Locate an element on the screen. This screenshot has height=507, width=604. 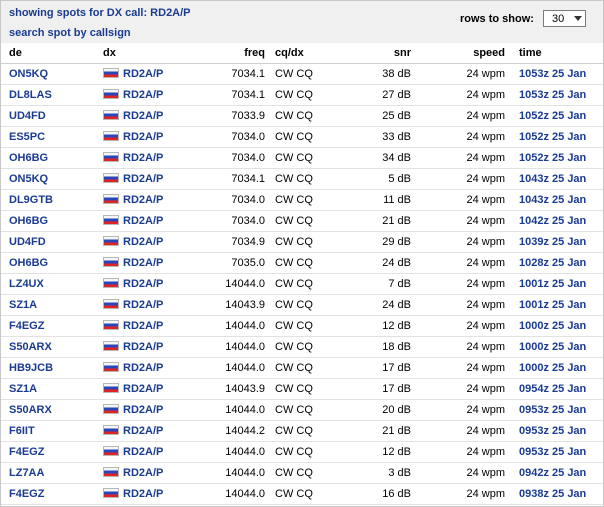
spotter-callsign-link: DL9GTB is located at coordinates (31, 200).